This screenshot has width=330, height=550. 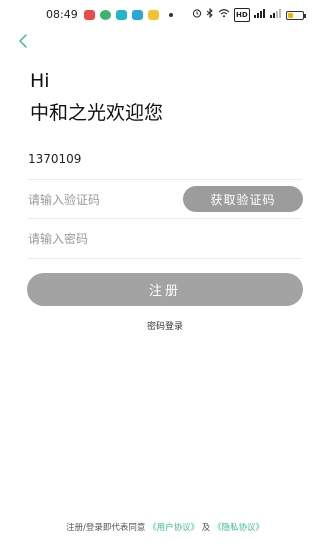 What do you see at coordinates (171, 15) in the screenshot?
I see `more-notifications-dot-icon` at bounding box center [171, 15].